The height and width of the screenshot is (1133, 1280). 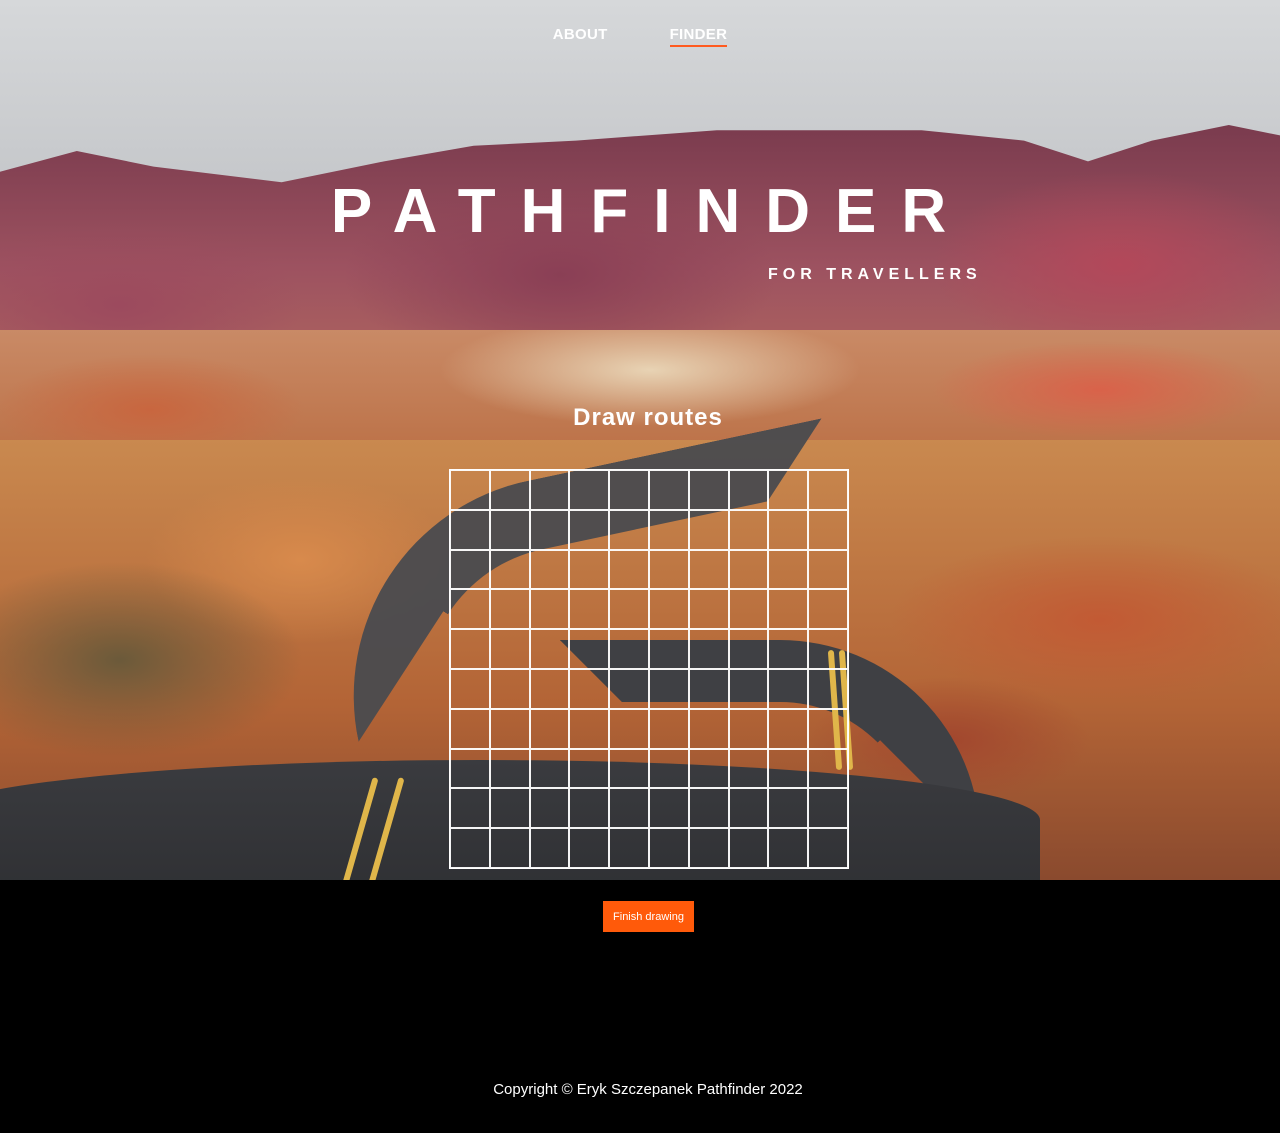 I want to click on finish-drawing-button: Finish drawing, so click(x=648, y=916).